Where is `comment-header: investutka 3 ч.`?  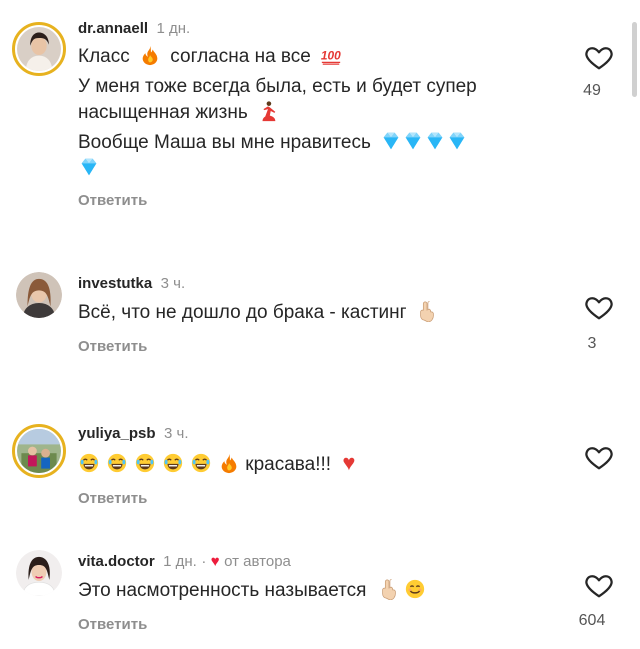
comment-header: investutka 3 ч. is located at coordinates (131, 284).